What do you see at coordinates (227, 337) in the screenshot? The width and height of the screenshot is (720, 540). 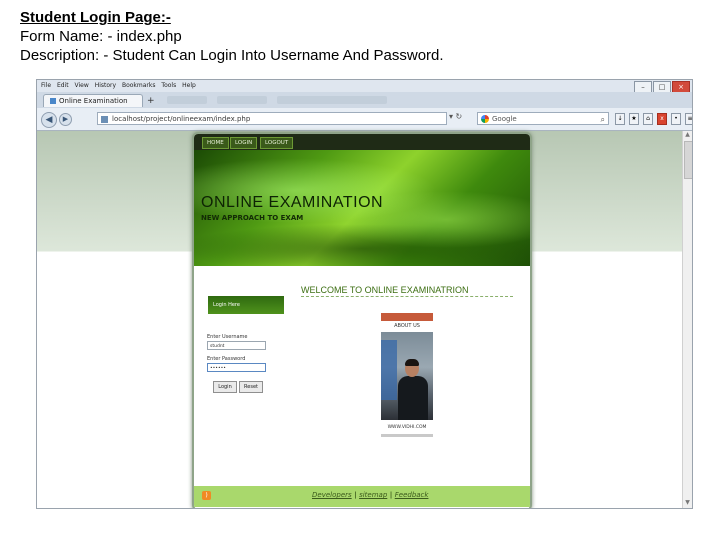 I see `username-label: Enter Username` at bounding box center [227, 337].